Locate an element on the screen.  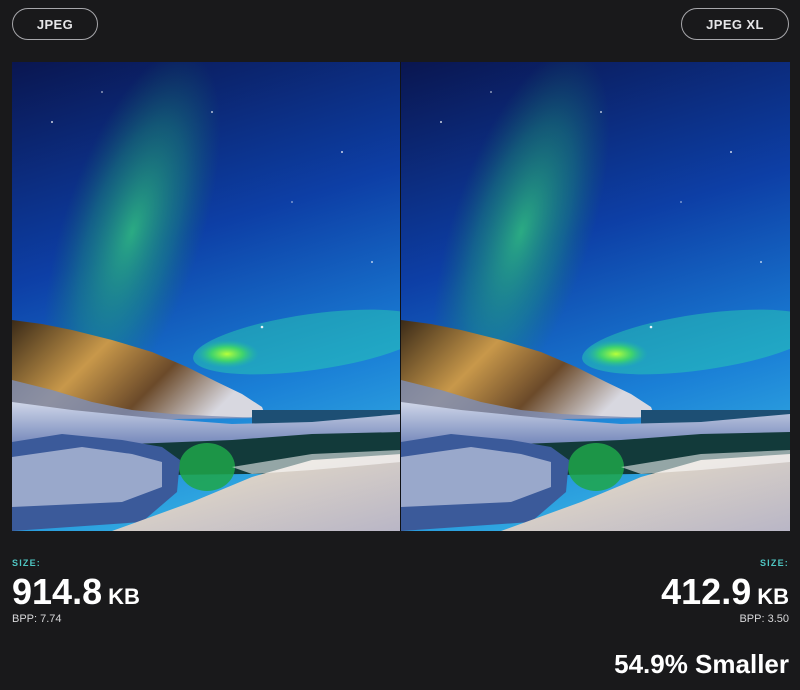
bpp-jpeg-xl: BPP: 3.50 is located at coordinates (764, 619).